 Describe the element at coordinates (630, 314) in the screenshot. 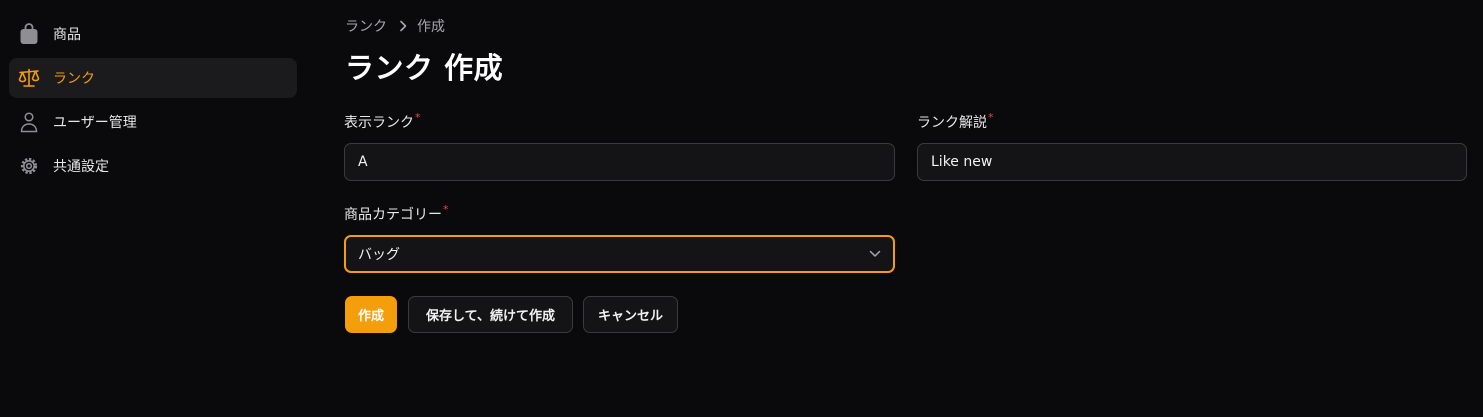

I see `cancel-button: キャンセル` at that location.